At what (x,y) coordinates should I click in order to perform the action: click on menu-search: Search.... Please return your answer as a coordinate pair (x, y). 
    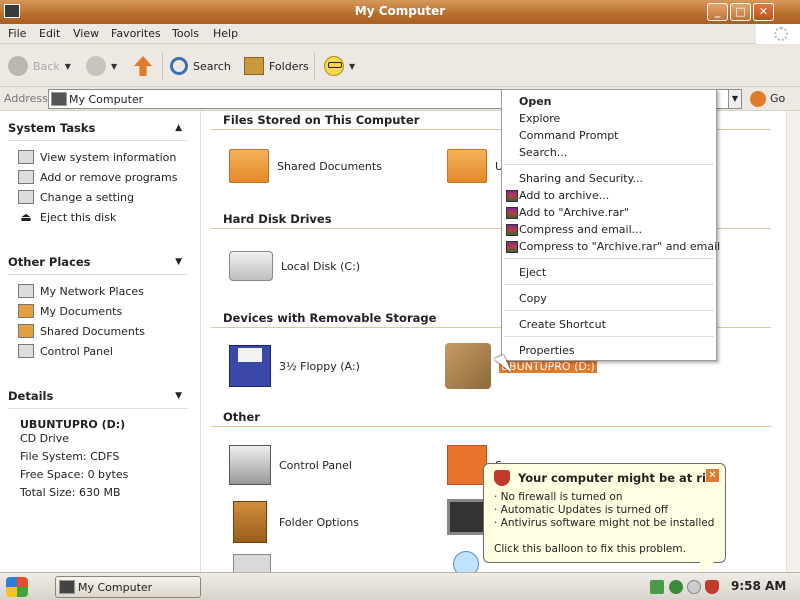
    Looking at the image, I should click on (543, 152).